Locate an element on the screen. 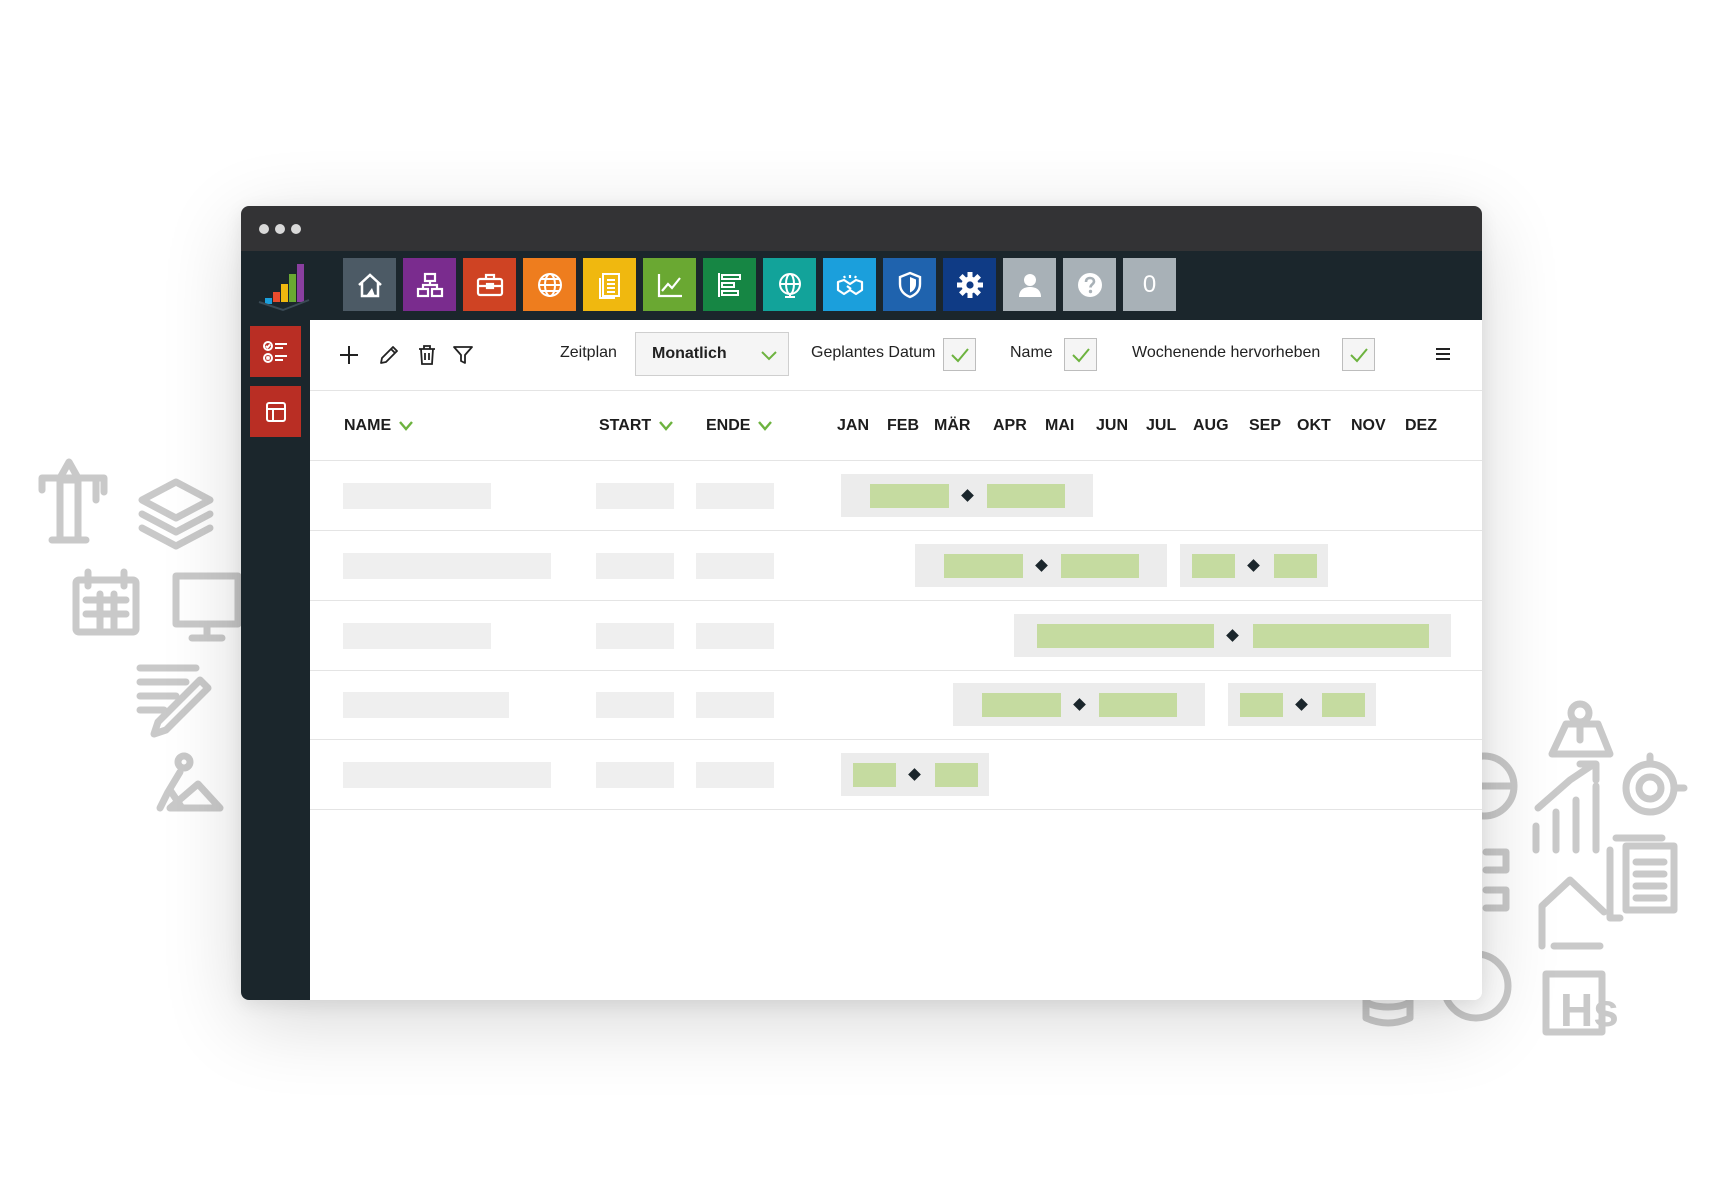 The width and height of the screenshot is (1714, 1200). app-tile-global is located at coordinates (549, 284).